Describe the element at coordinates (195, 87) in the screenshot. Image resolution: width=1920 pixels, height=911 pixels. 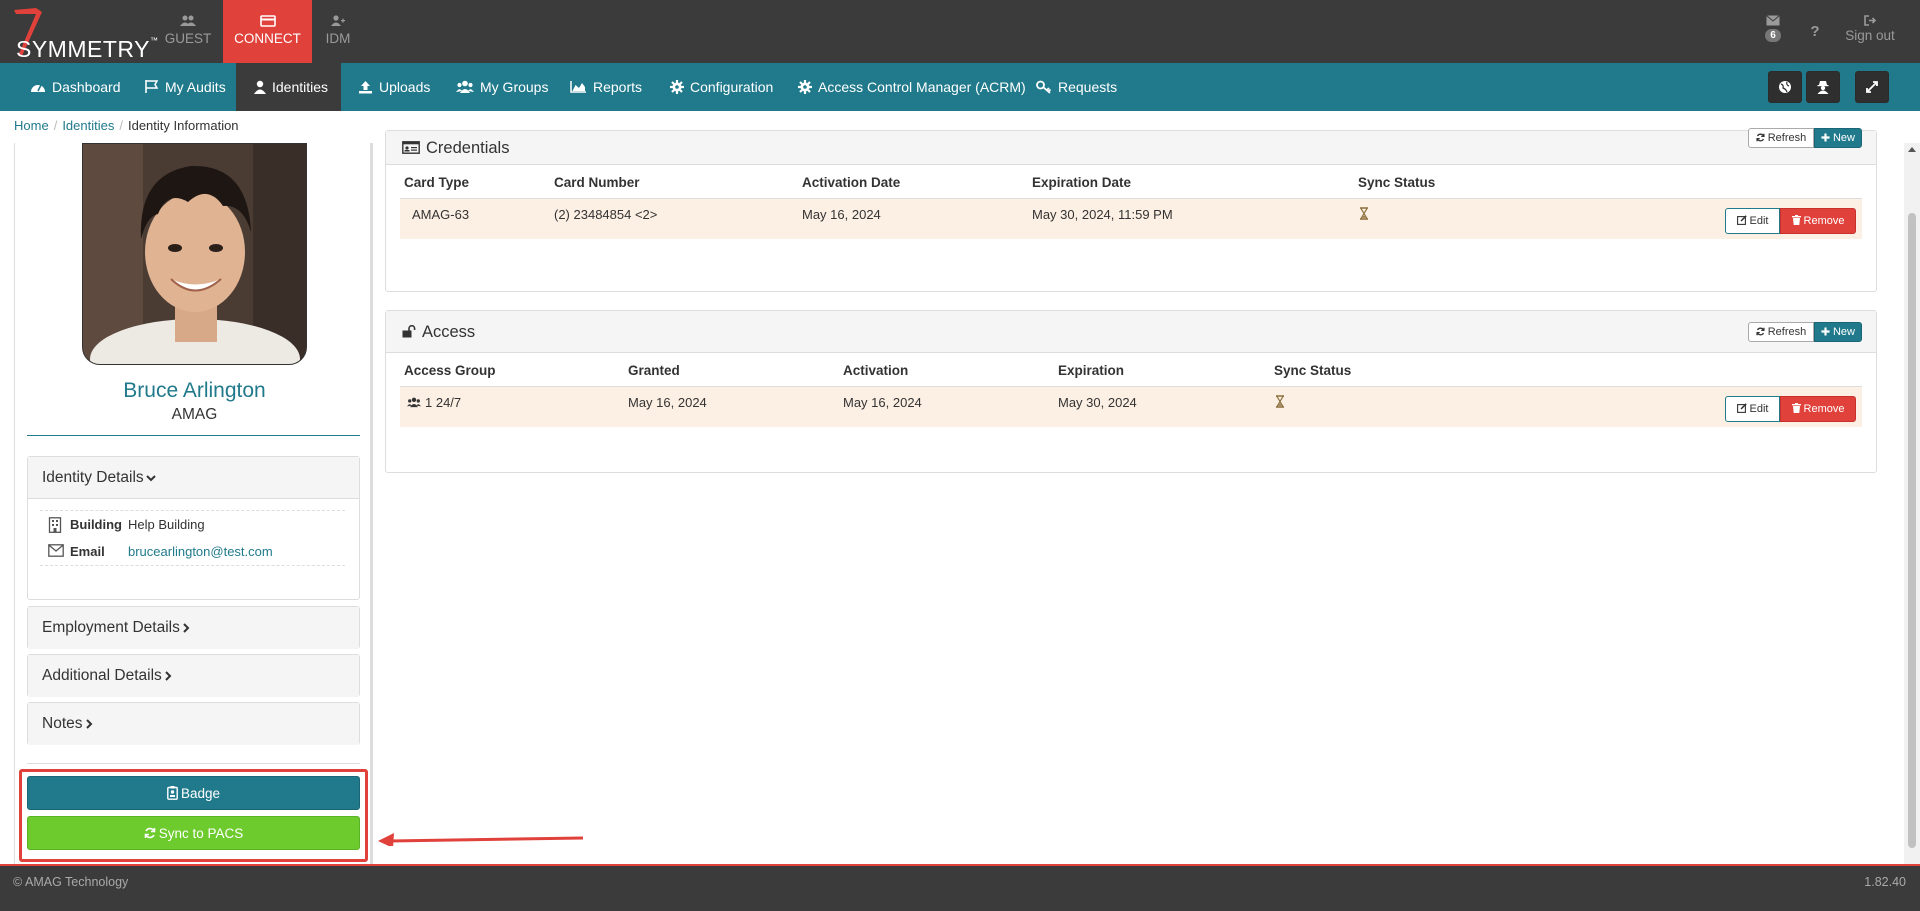
I see `nav-label: My Audits` at that location.